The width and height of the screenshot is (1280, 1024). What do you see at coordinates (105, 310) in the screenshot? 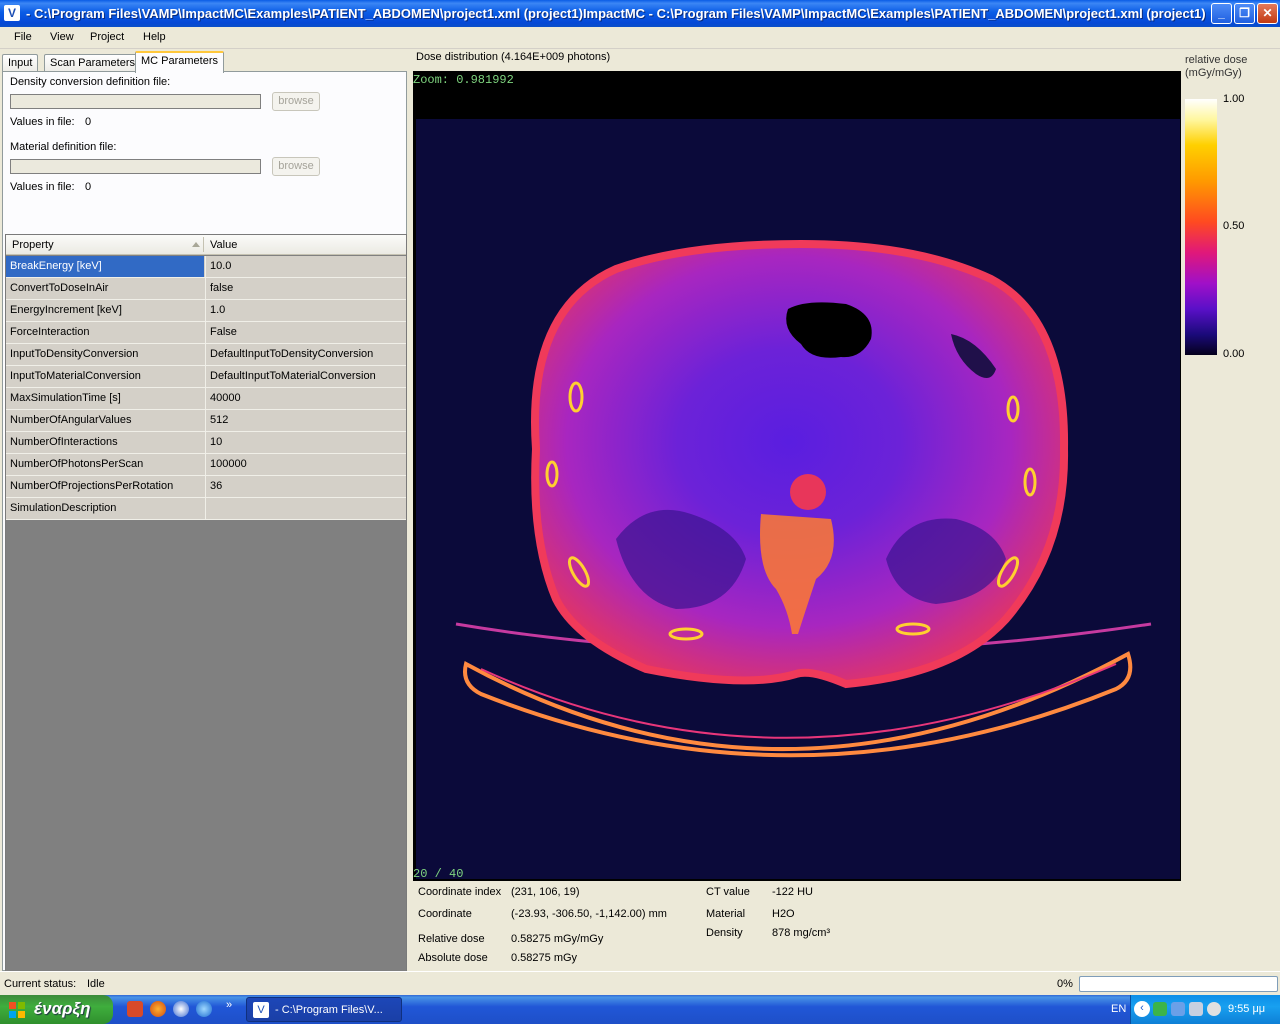
I see `property-name-cell: EnergyIncrement [keV]` at bounding box center [105, 310].